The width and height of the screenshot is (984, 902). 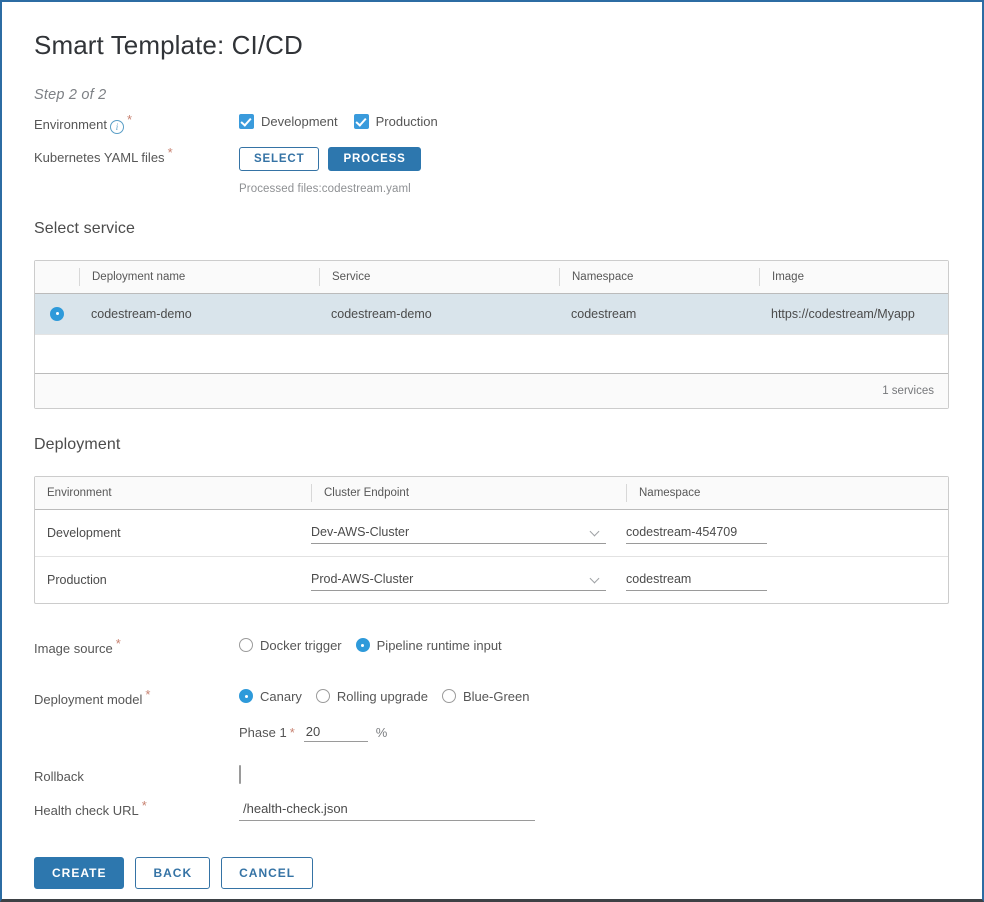 I want to click on radio-rolling-upgrade-label: Rolling upgrade, so click(x=382, y=696).